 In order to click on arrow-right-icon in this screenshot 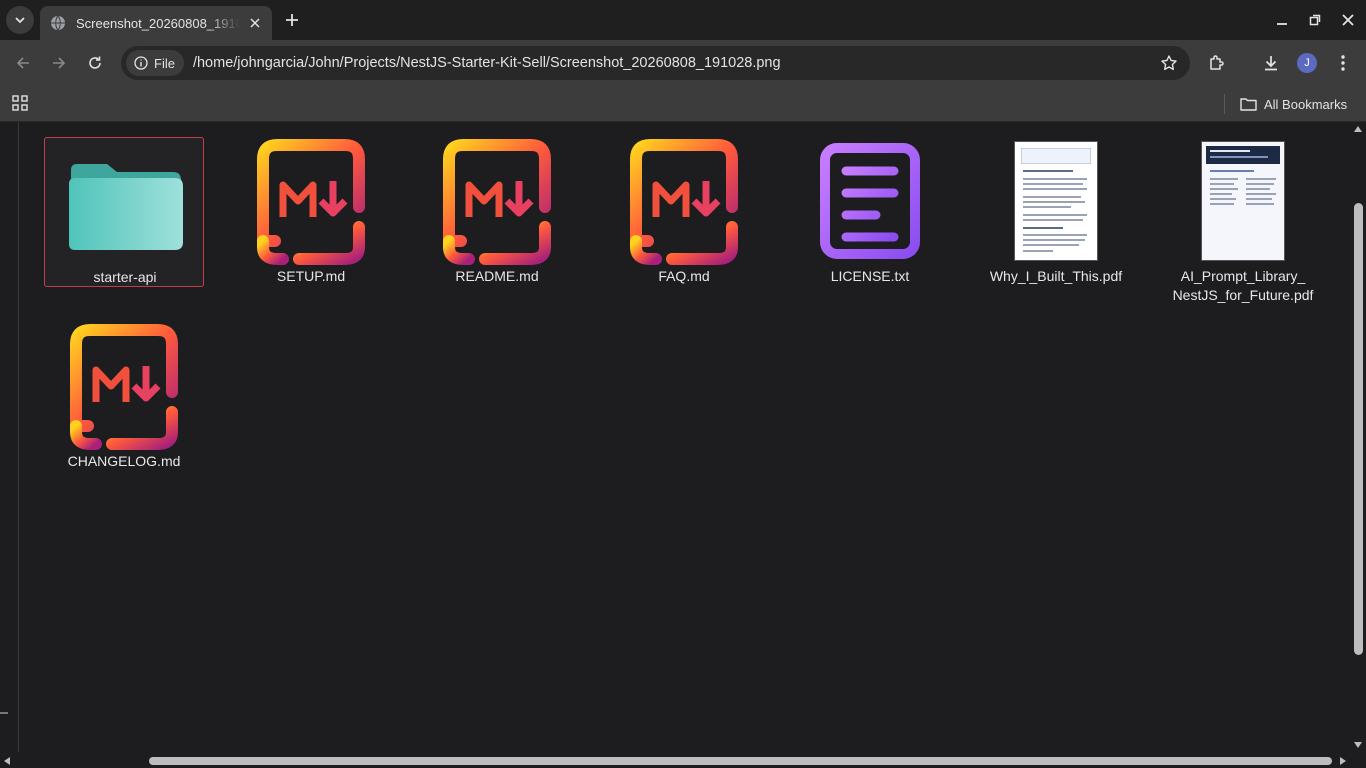, I will do `click(59, 63)`.